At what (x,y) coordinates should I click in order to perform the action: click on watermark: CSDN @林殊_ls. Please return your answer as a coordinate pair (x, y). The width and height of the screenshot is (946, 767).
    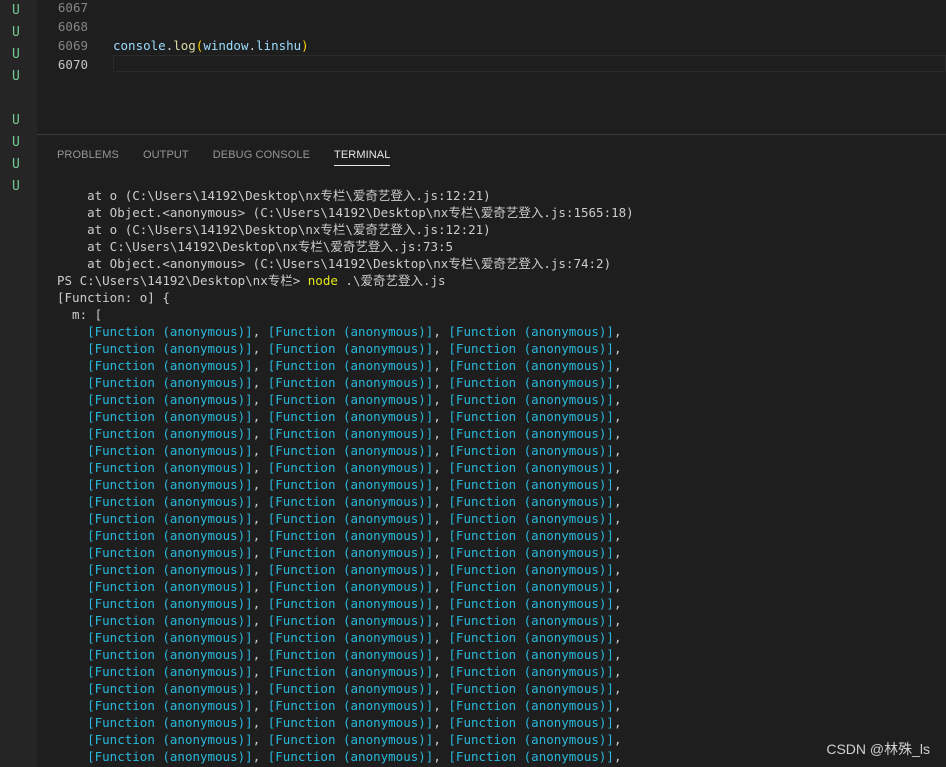
    Looking at the image, I should click on (878, 749).